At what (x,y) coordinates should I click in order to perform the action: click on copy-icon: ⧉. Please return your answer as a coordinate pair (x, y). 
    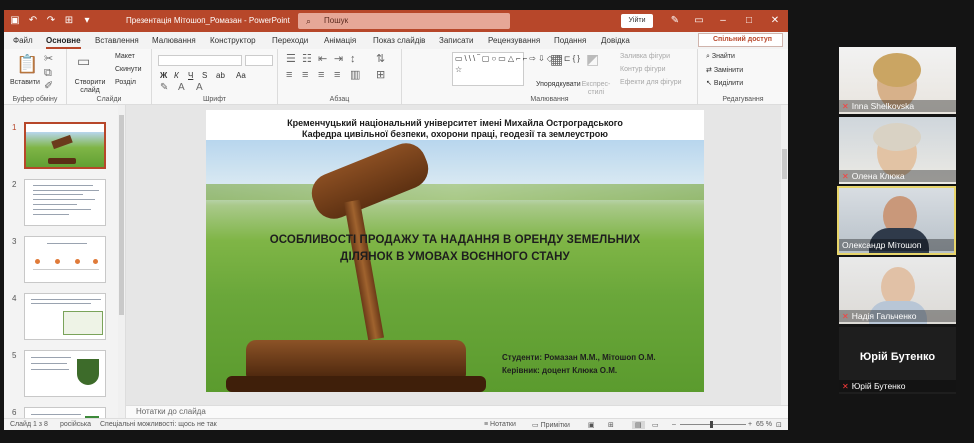
    Looking at the image, I should click on (48, 73).